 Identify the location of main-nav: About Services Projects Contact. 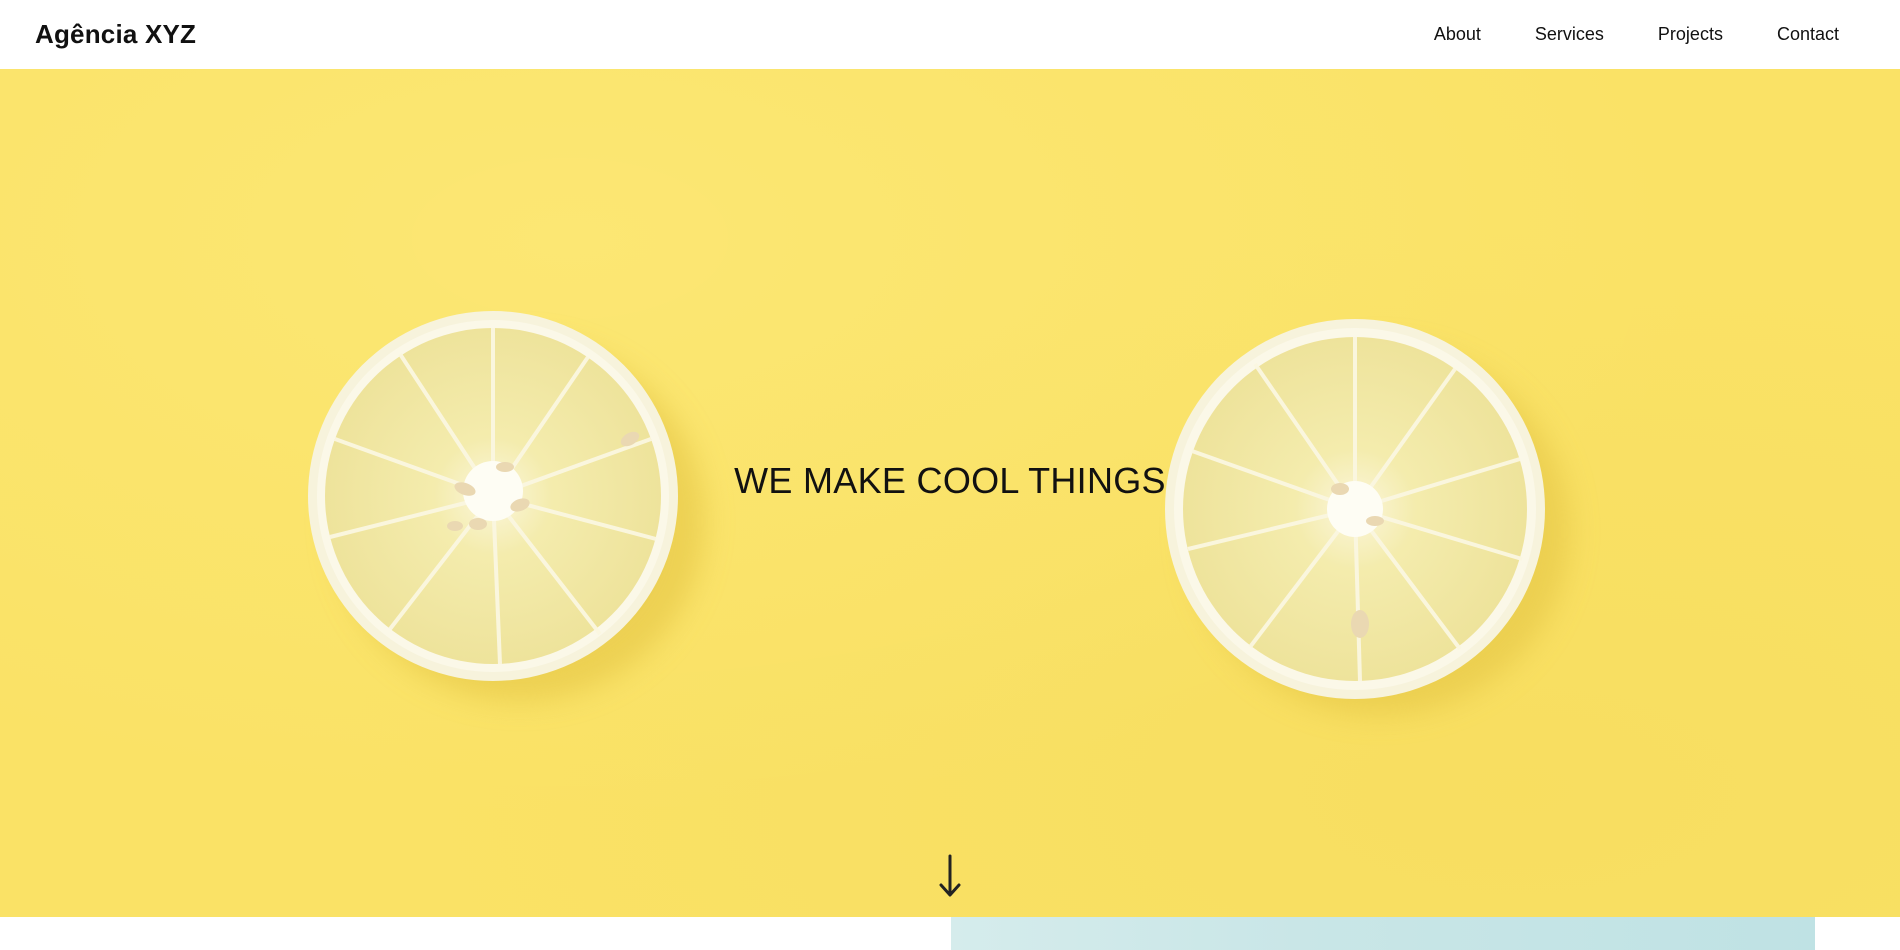
(1636, 34).